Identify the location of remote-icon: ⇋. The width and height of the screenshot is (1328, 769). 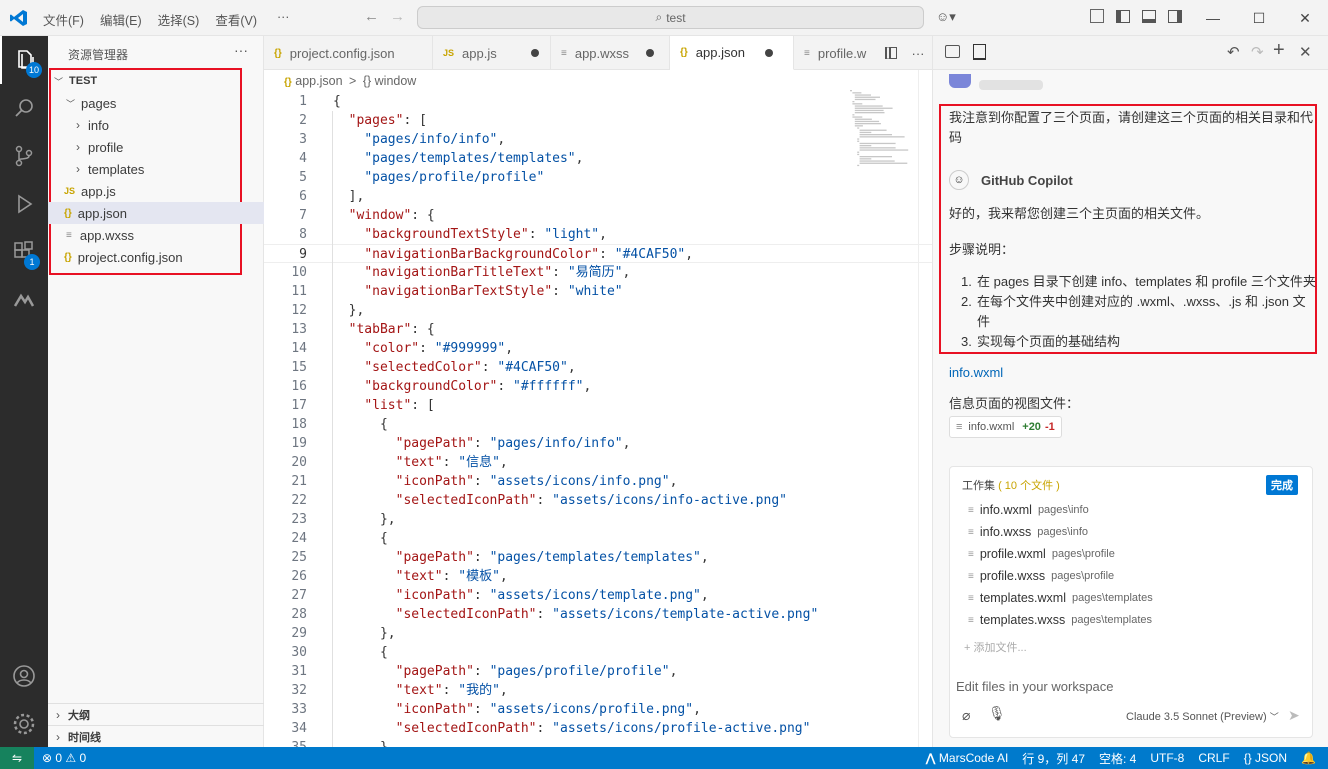
(17, 758).